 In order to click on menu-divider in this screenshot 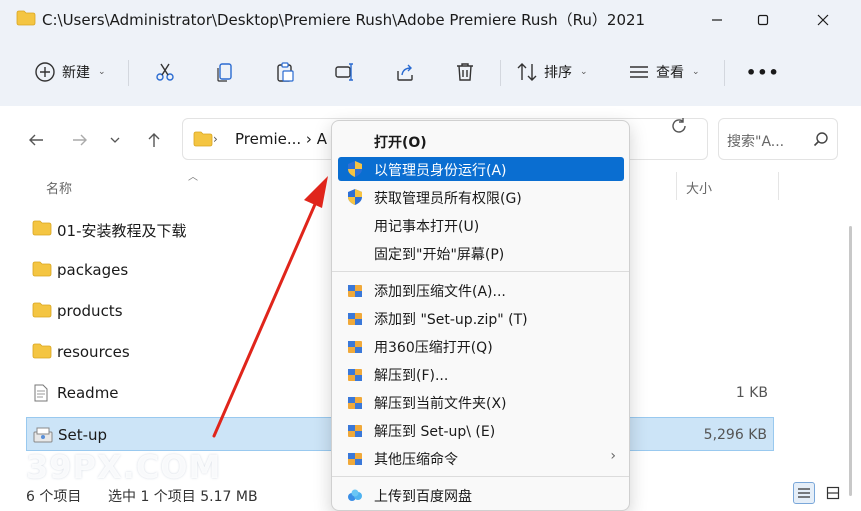, I will do `click(480, 271)`.